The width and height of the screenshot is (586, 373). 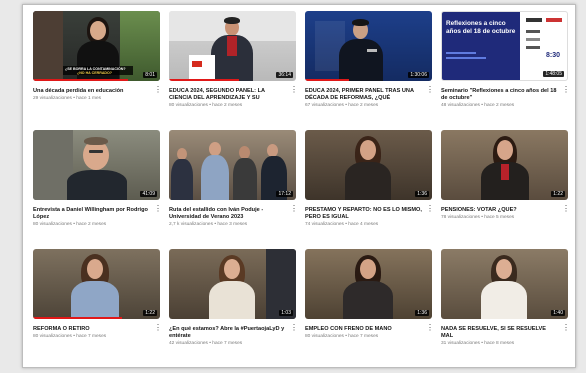 What do you see at coordinates (342, 105) in the screenshot?
I see `video-meta: 67 visualizaciones • hace 2 meses` at bounding box center [342, 105].